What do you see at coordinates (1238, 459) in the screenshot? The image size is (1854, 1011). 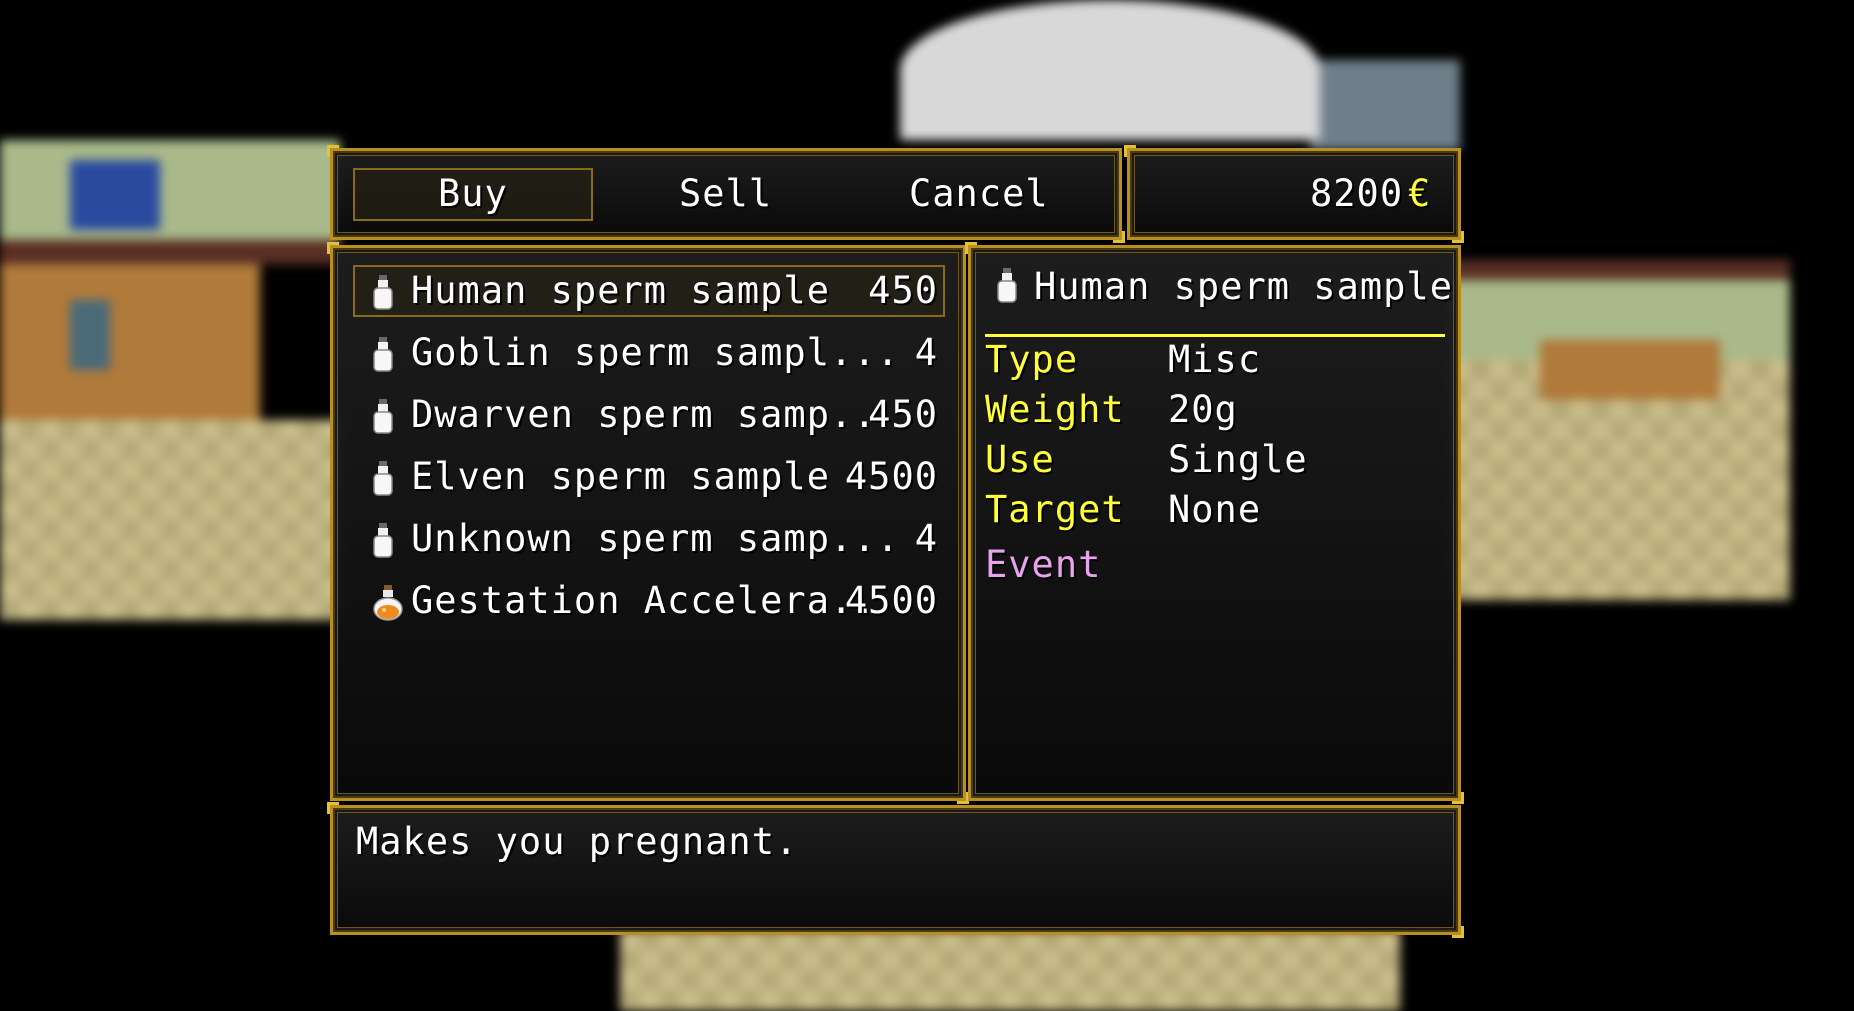 I see `detail-value-use: Single` at bounding box center [1238, 459].